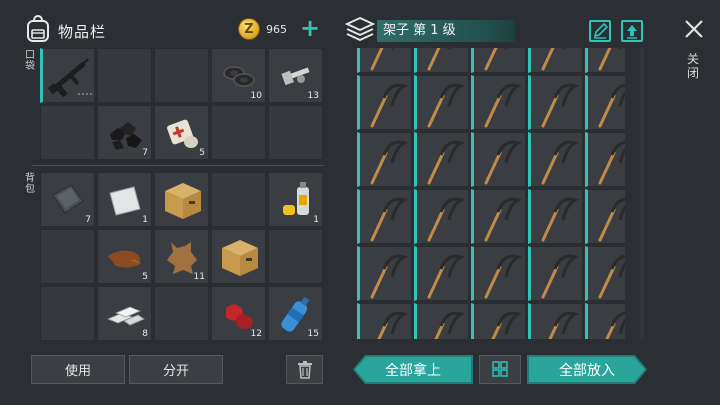  I want to click on backpack-slot-iron-plate: 7, so click(67, 199).